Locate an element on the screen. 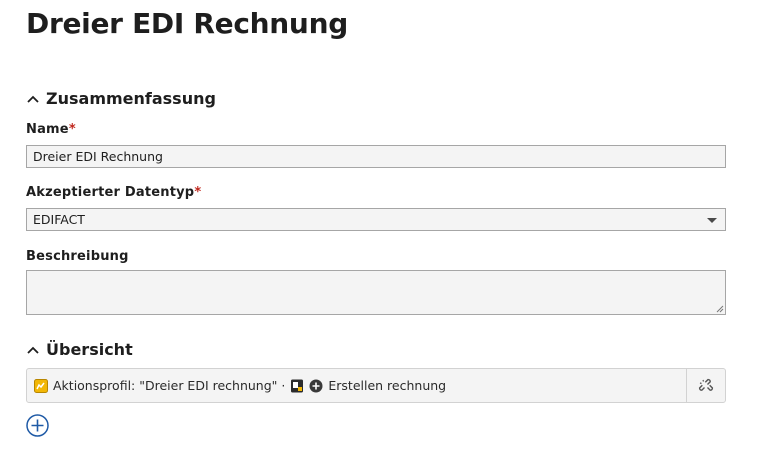 This screenshot has width=764, height=464. action-text: Erstellen rechnung is located at coordinates (387, 385).